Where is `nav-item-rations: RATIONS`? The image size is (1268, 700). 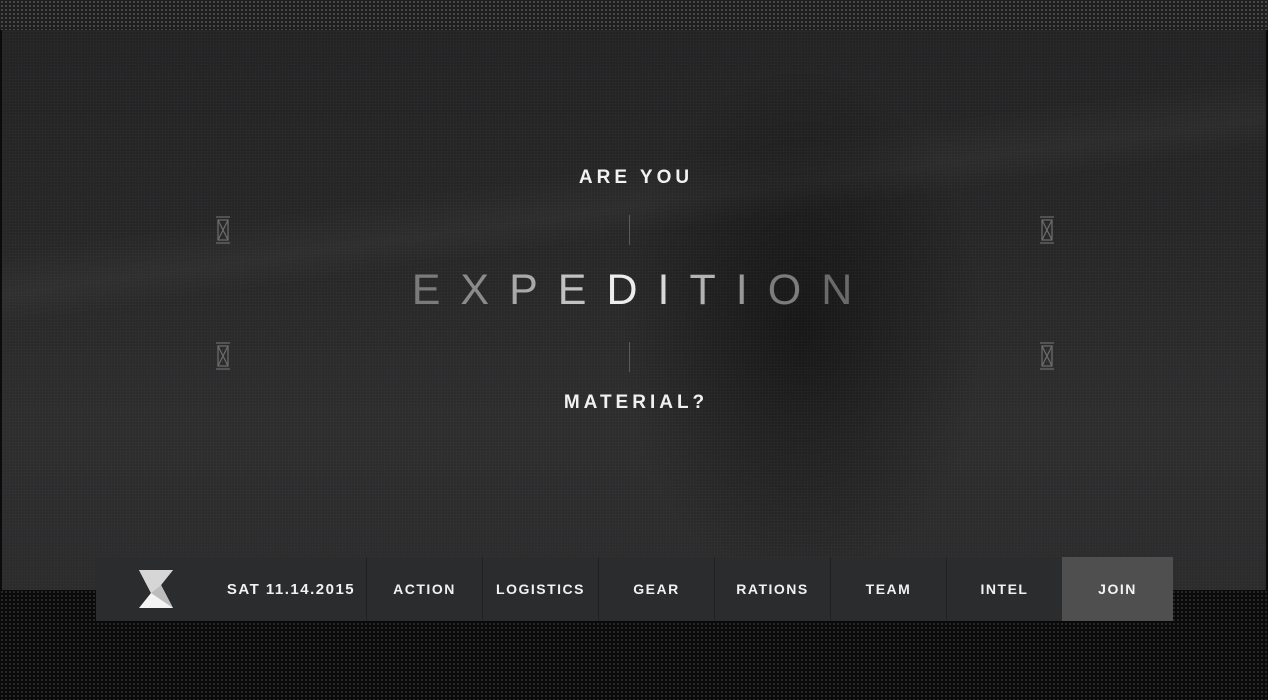 nav-item-rations: RATIONS is located at coordinates (772, 589).